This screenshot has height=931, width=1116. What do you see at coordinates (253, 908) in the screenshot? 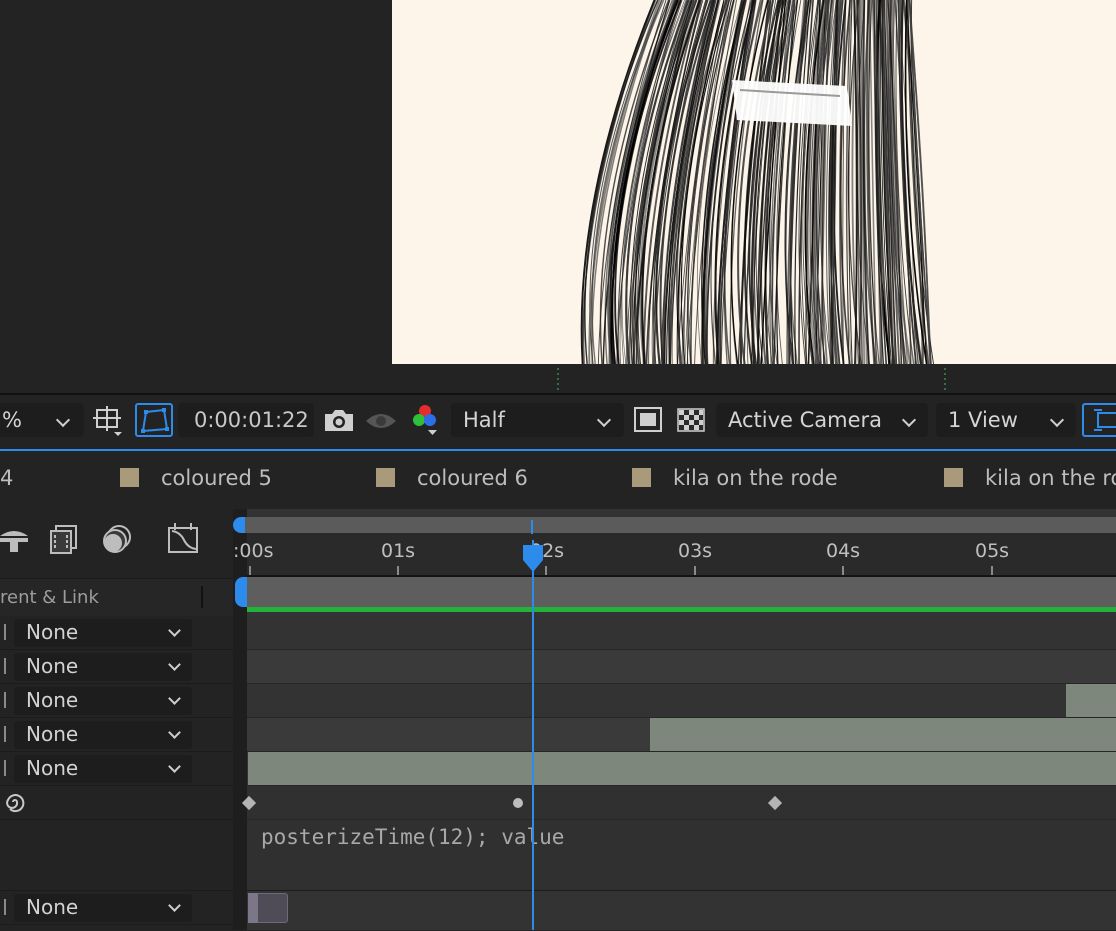
I see `layer-in-point` at bounding box center [253, 908].